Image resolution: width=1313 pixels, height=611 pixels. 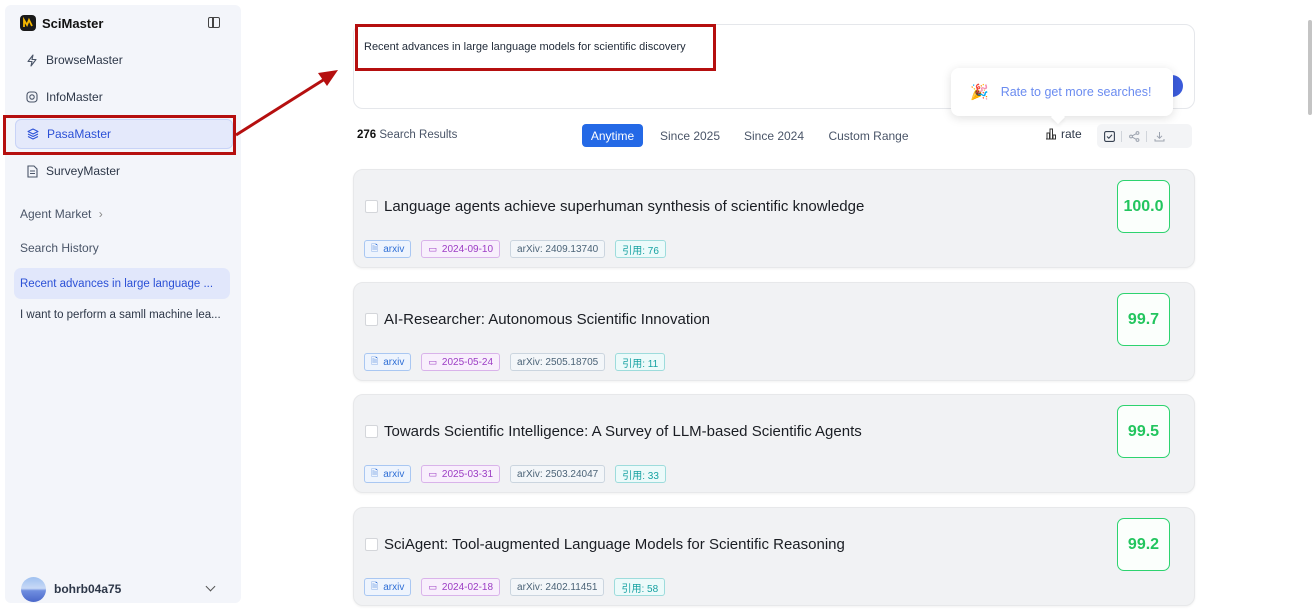 I want to click on citation-tag: 引用: 11, so click(x=640, y=362).